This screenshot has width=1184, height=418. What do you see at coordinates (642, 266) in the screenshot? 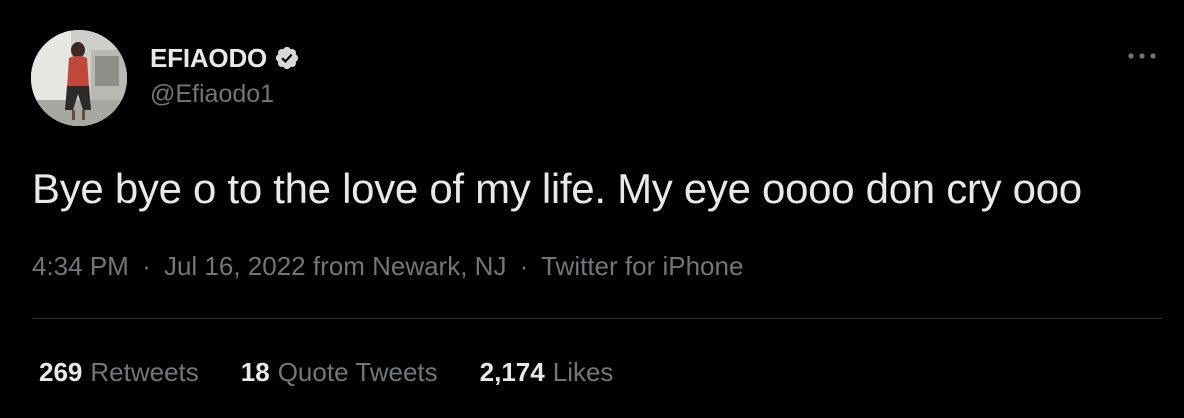
I see `tweet-client: Twitter for iPhone` at bounding box center [642, 266].